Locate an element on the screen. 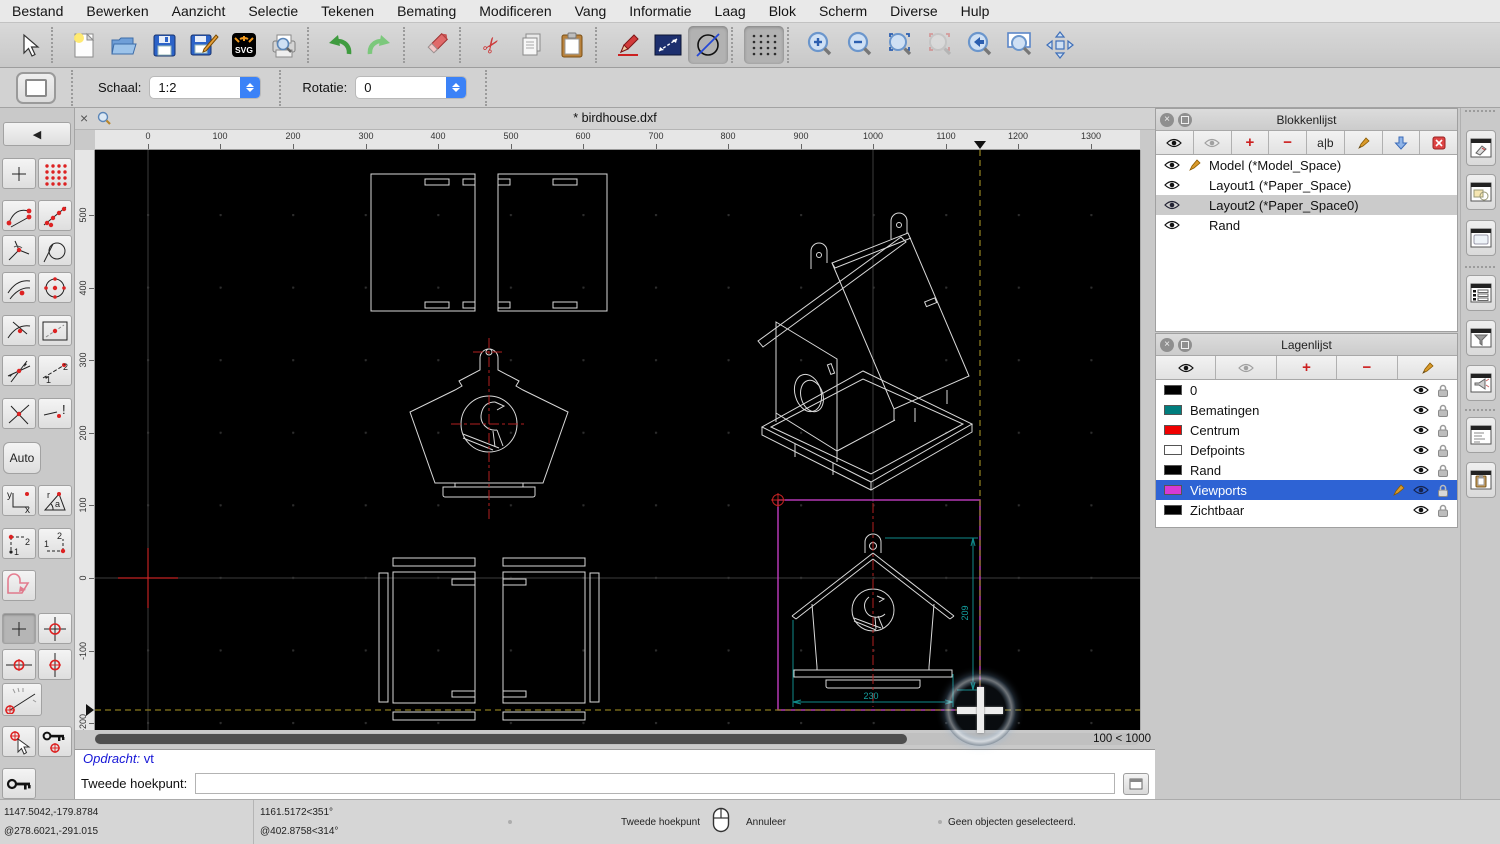 The width and height of the screenshot is (1500, 844). zoom-out-button is located at coordinates (860, 45).